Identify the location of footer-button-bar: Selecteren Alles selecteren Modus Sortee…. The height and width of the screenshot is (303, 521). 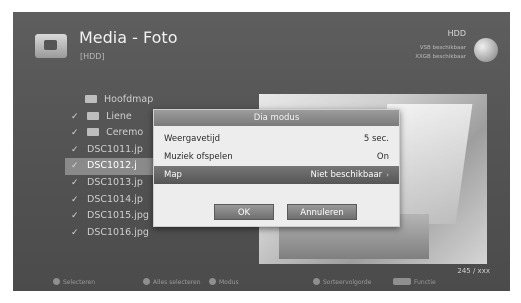
(261, 283).